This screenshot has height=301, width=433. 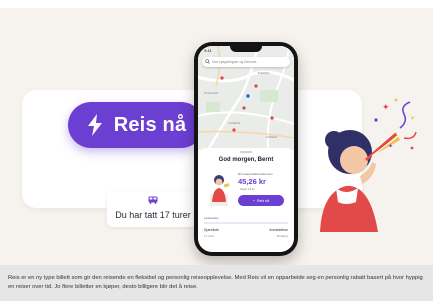 I want to click on top-strip, so click(x=216, y=4).